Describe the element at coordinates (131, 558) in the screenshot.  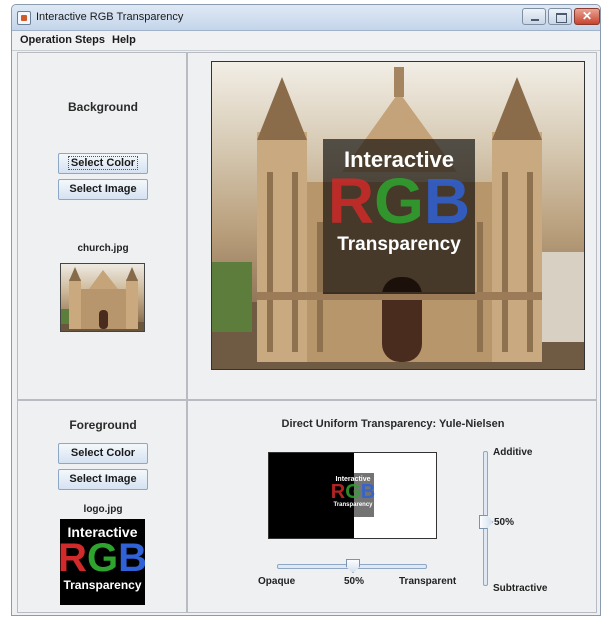
I see `logo-b: B` at that location.